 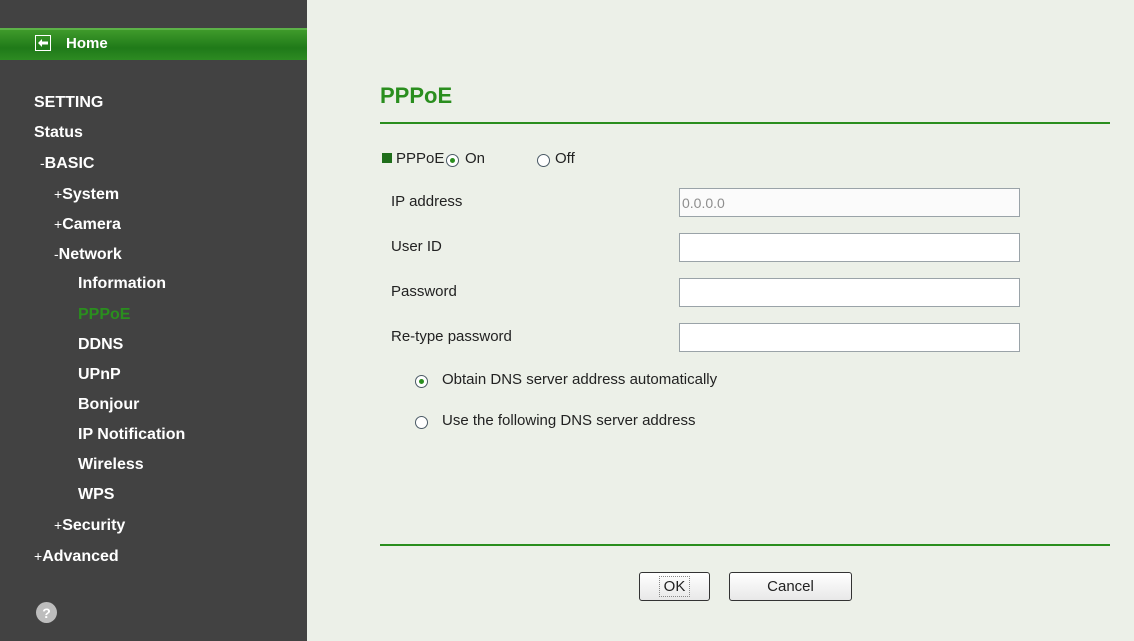 What do you see at coordinates (849, 247) in the screenshot?
I see `user-id-field` at bounding box center [849, 247].